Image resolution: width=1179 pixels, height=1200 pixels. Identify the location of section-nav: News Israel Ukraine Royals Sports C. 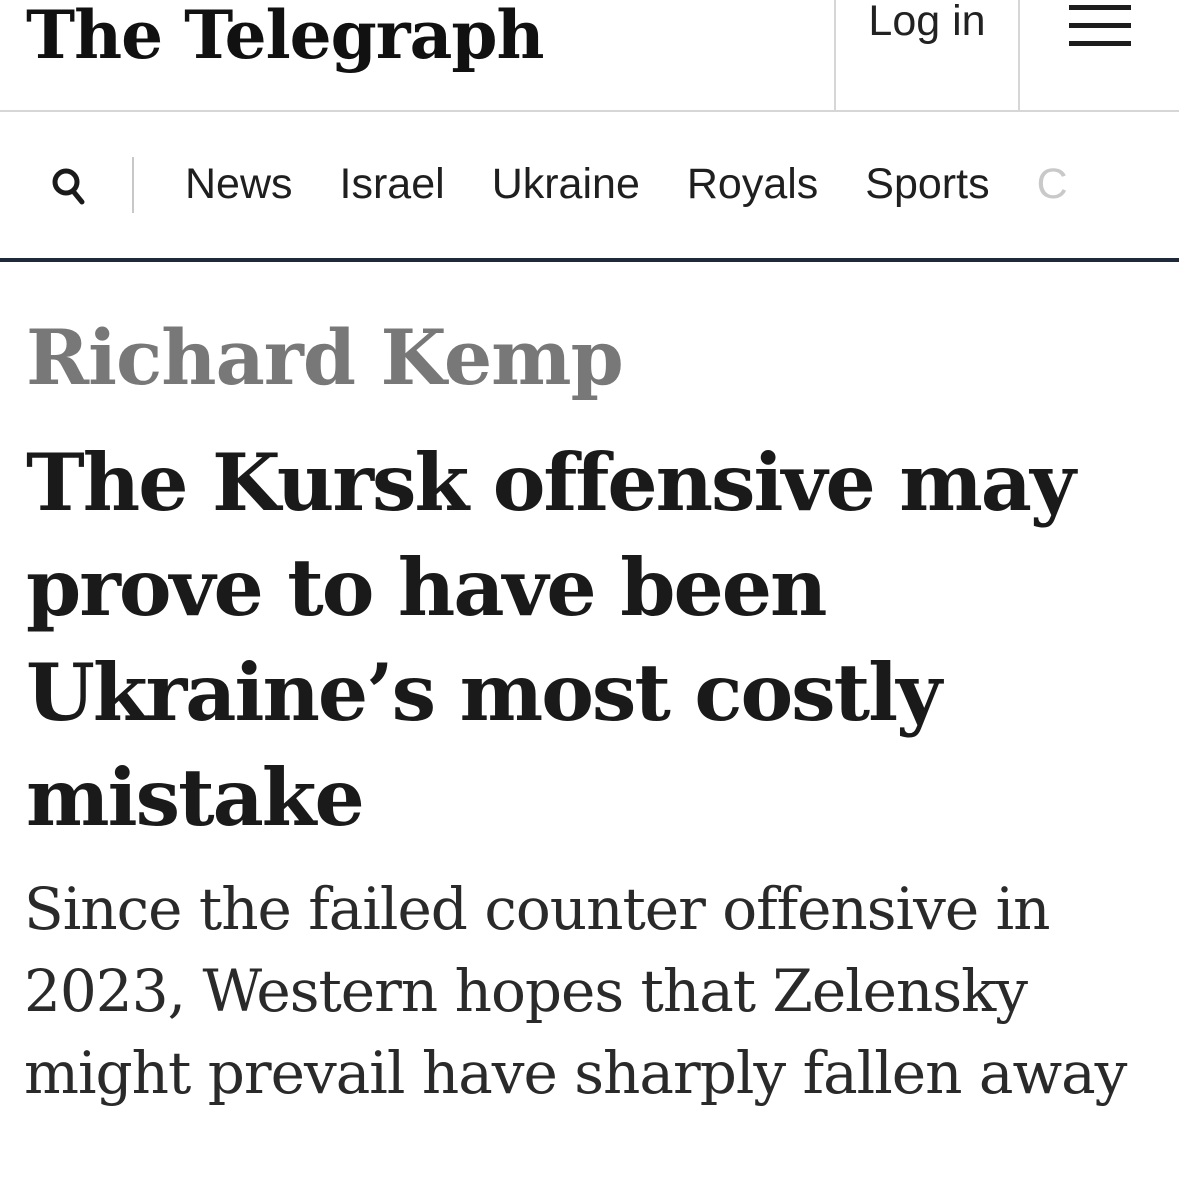
(589, 187).